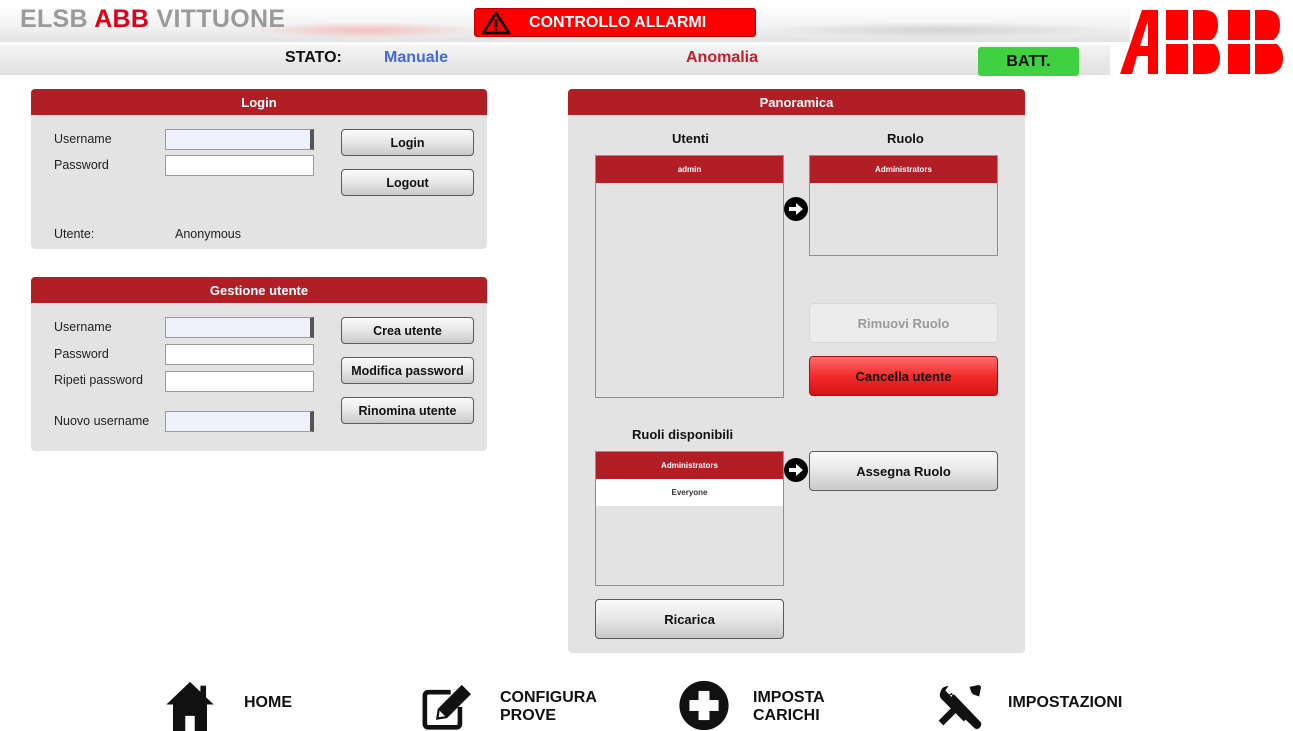 The image size is (1293, 731). What do you see at coordinates (903, 323) in the screenshot?
I see `remove-role-button: Rimuovi Ruolo` at bounding box center [903, 323].